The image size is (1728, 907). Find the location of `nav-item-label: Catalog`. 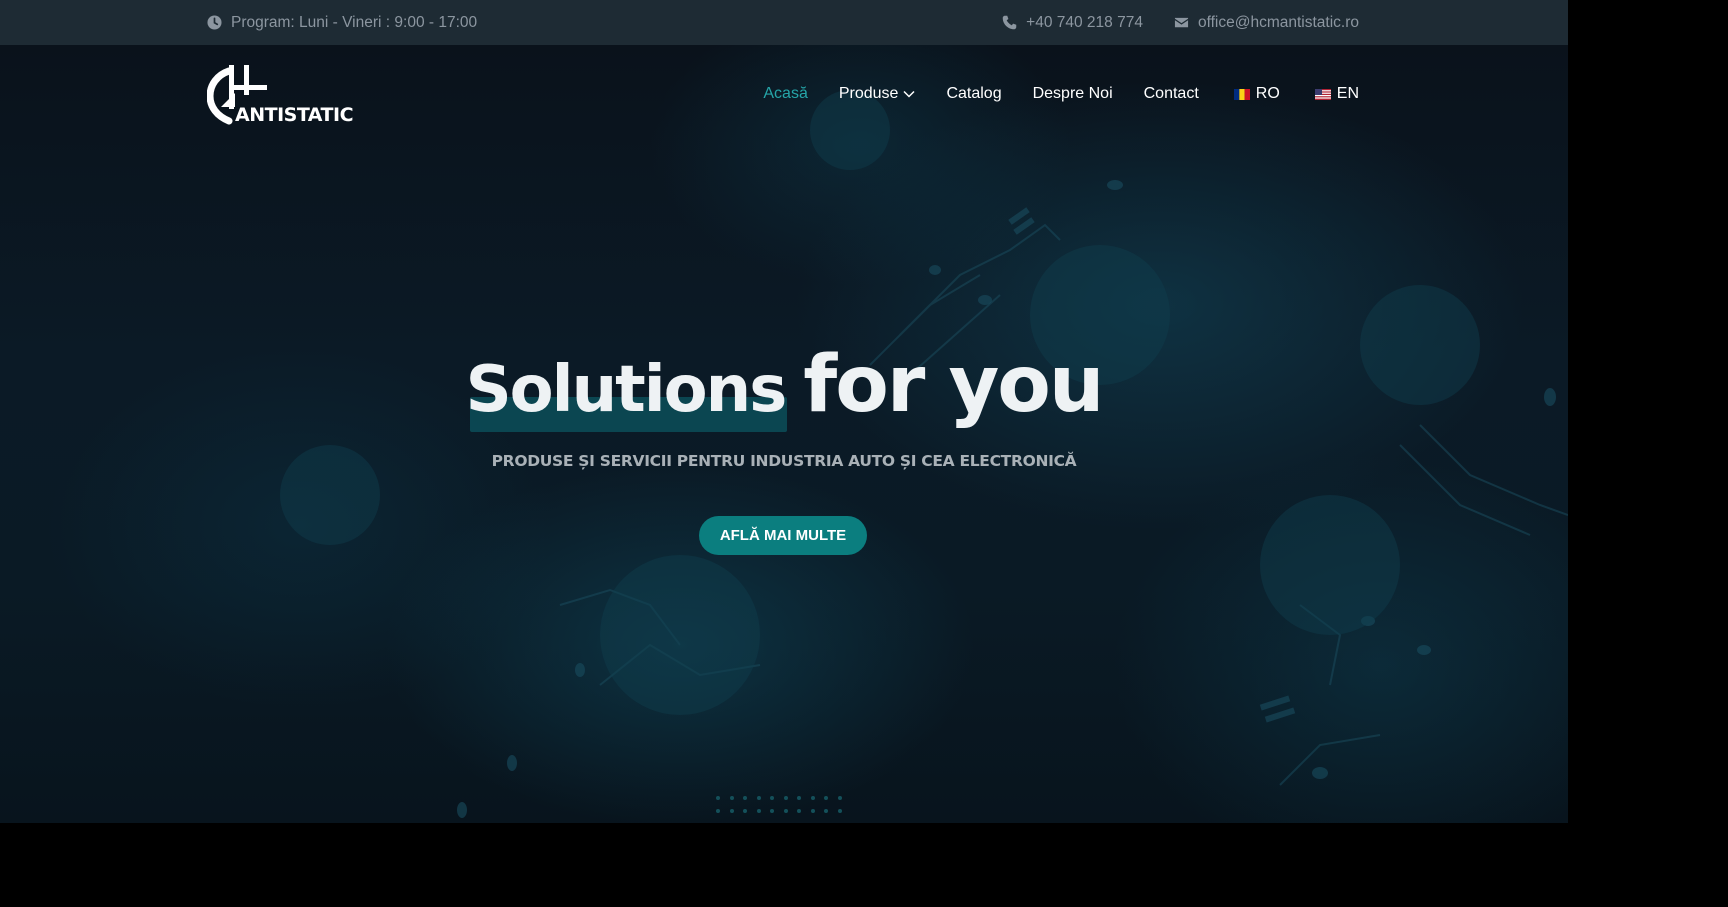

nav-item-label: Catalog is located at coordinates (974, 93).